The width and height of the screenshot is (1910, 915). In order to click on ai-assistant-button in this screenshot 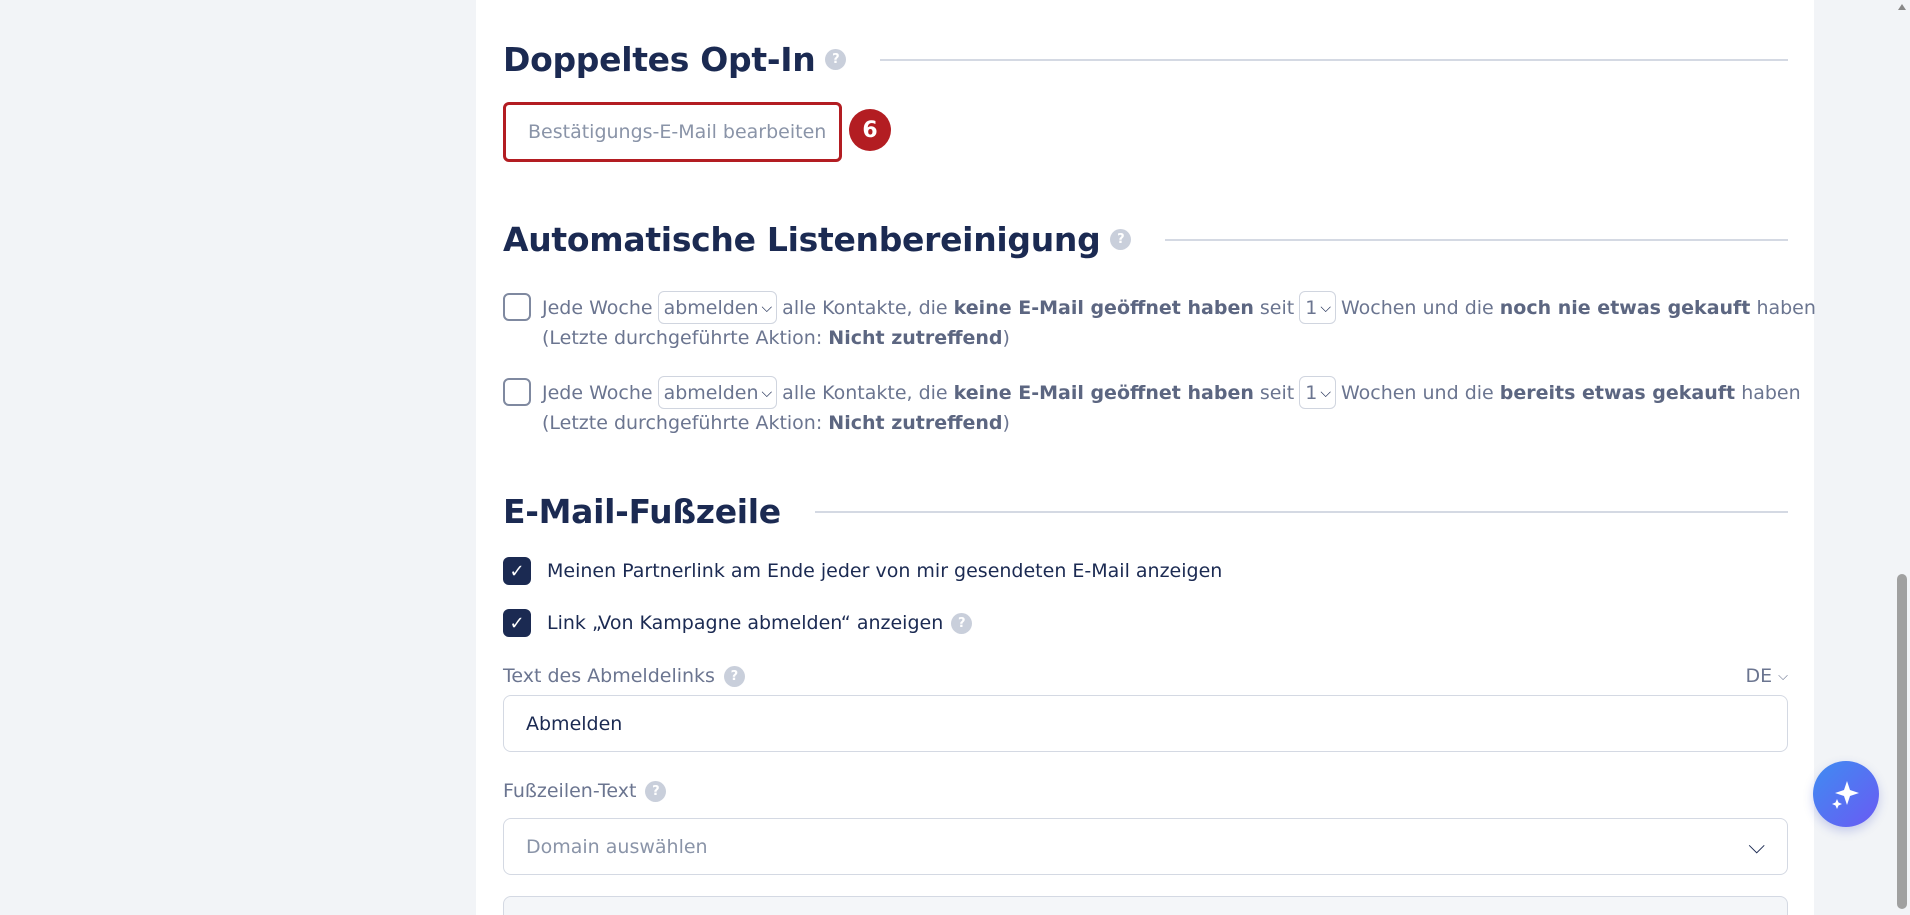, I will do `click(1846, 794)`.